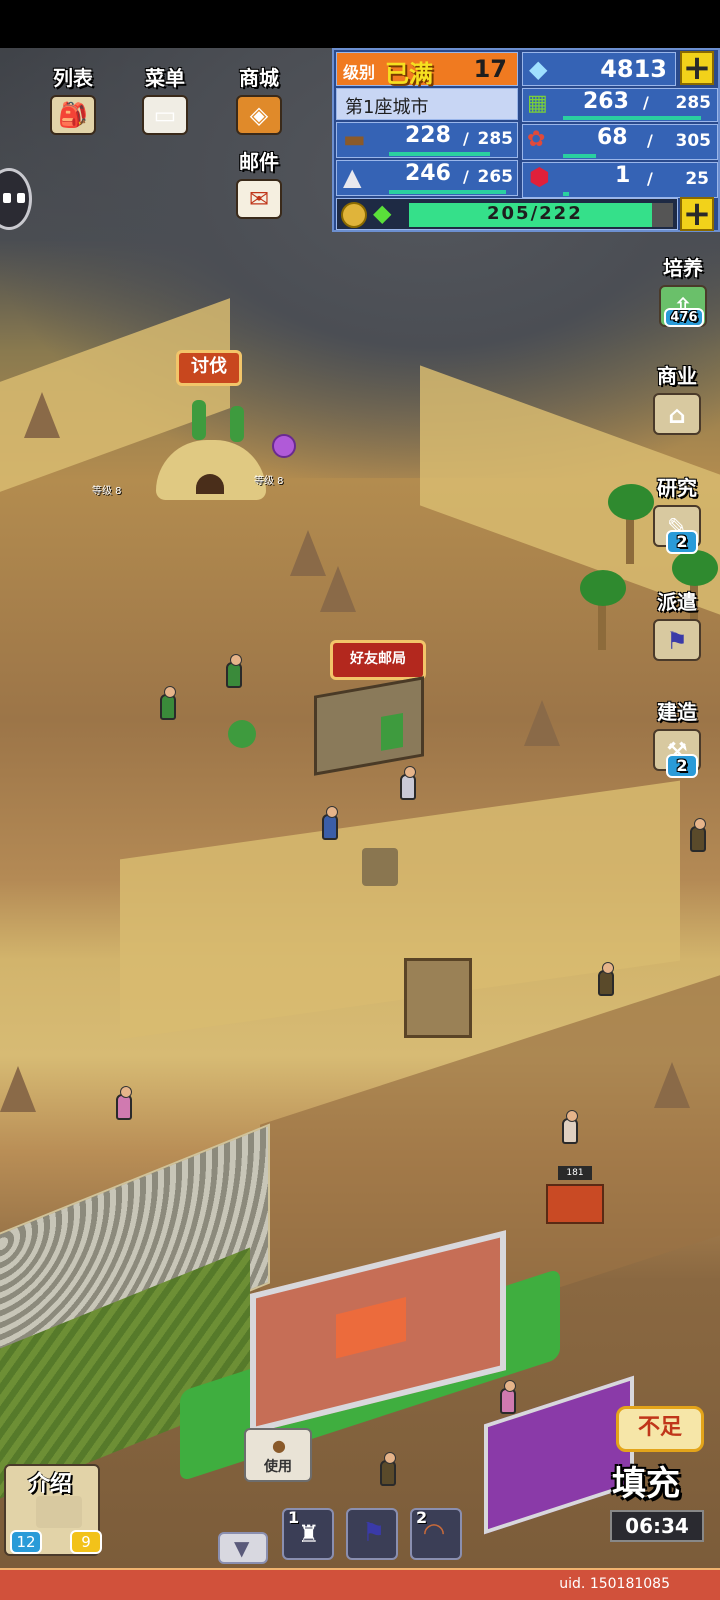 The image size is (720, 1600). Describe the element at coordinates (53, 1510) in the screenshot. I see `intro-button: 介绍 12 9` at that location.